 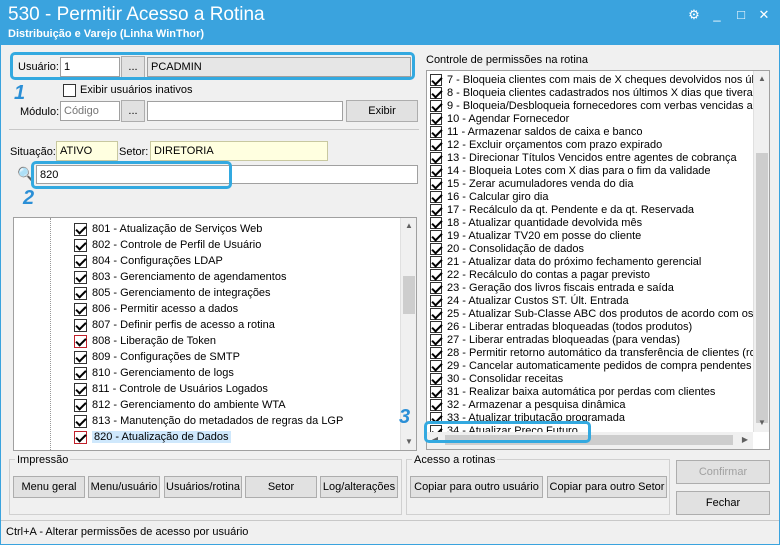 What do you see at coordinates (69, 90) in the screenshot?
I see `show-inactive-checkbox` at bounding box center [69, 90].